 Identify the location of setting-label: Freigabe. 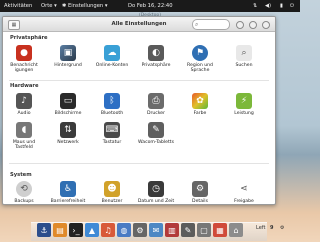
(244, 201).